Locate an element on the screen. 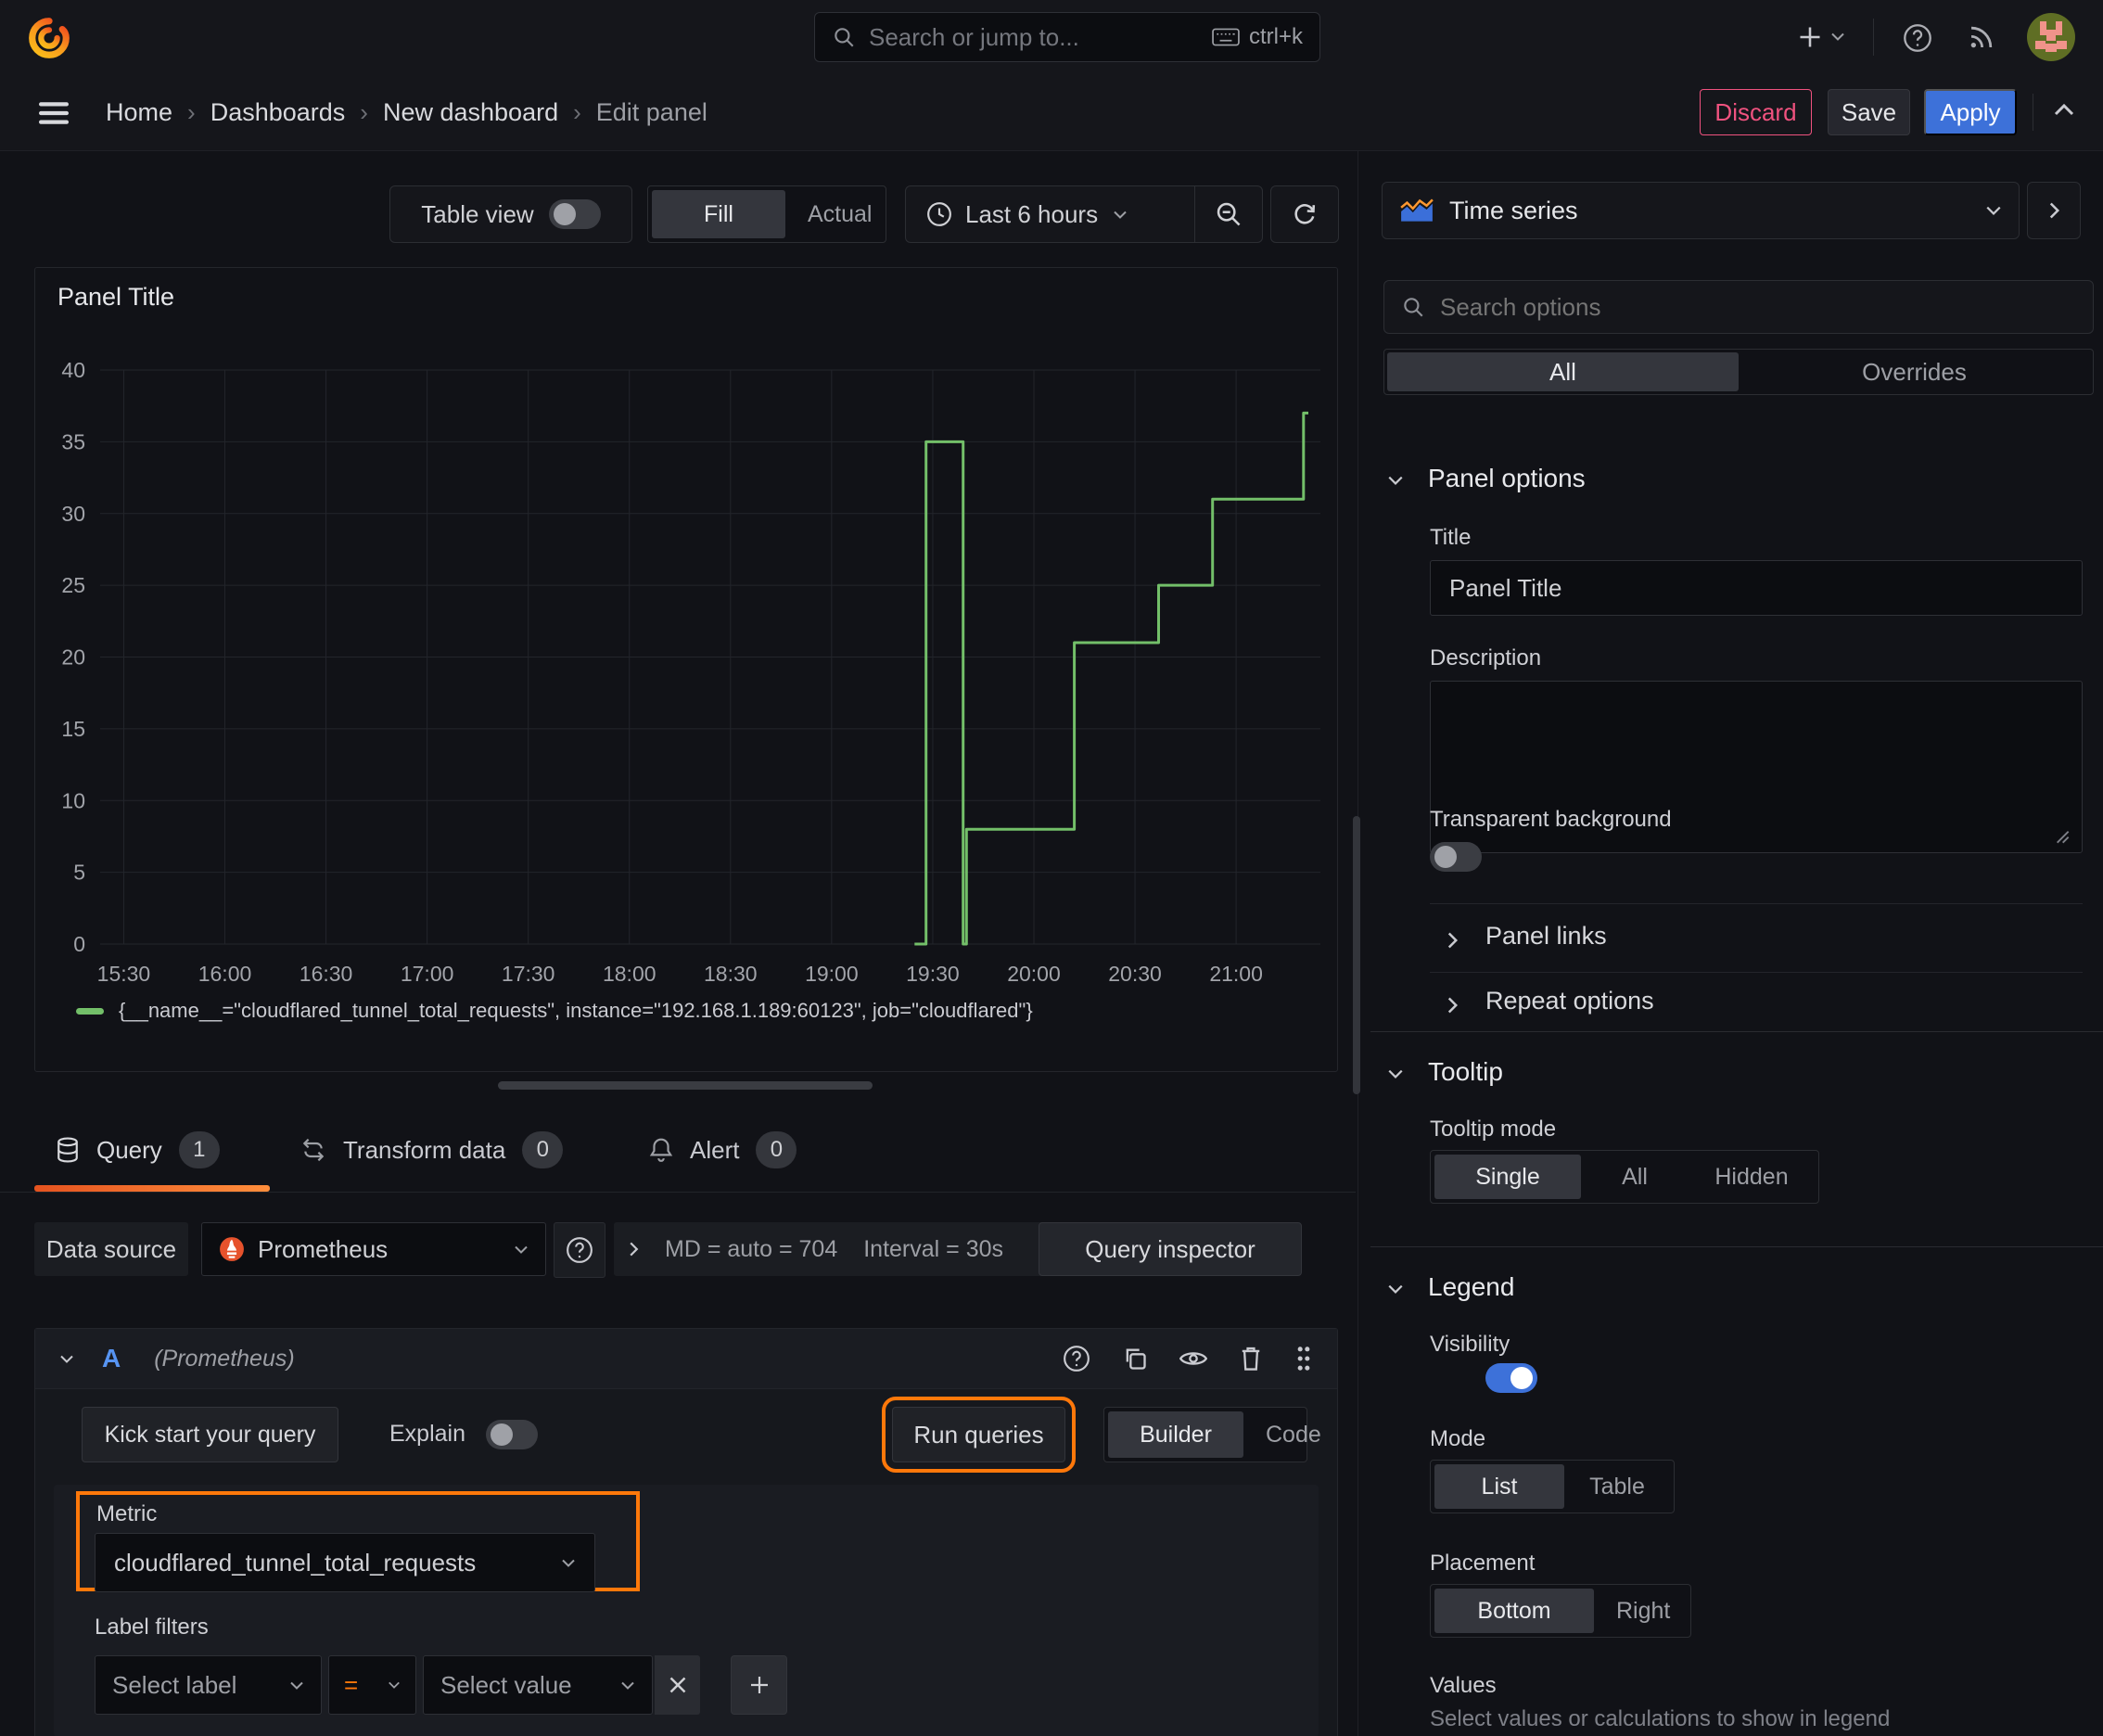 This screenshot has width=2103, height=1736. add-new-chevron-icon is located at coordinates (1837, 37).